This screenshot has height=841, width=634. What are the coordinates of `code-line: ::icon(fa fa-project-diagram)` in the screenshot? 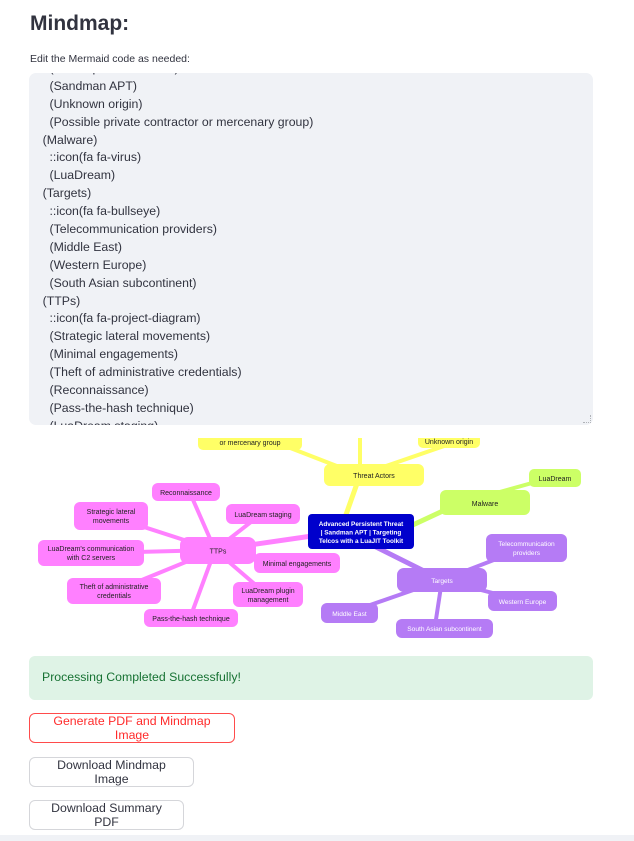 It's located at (115, 318).